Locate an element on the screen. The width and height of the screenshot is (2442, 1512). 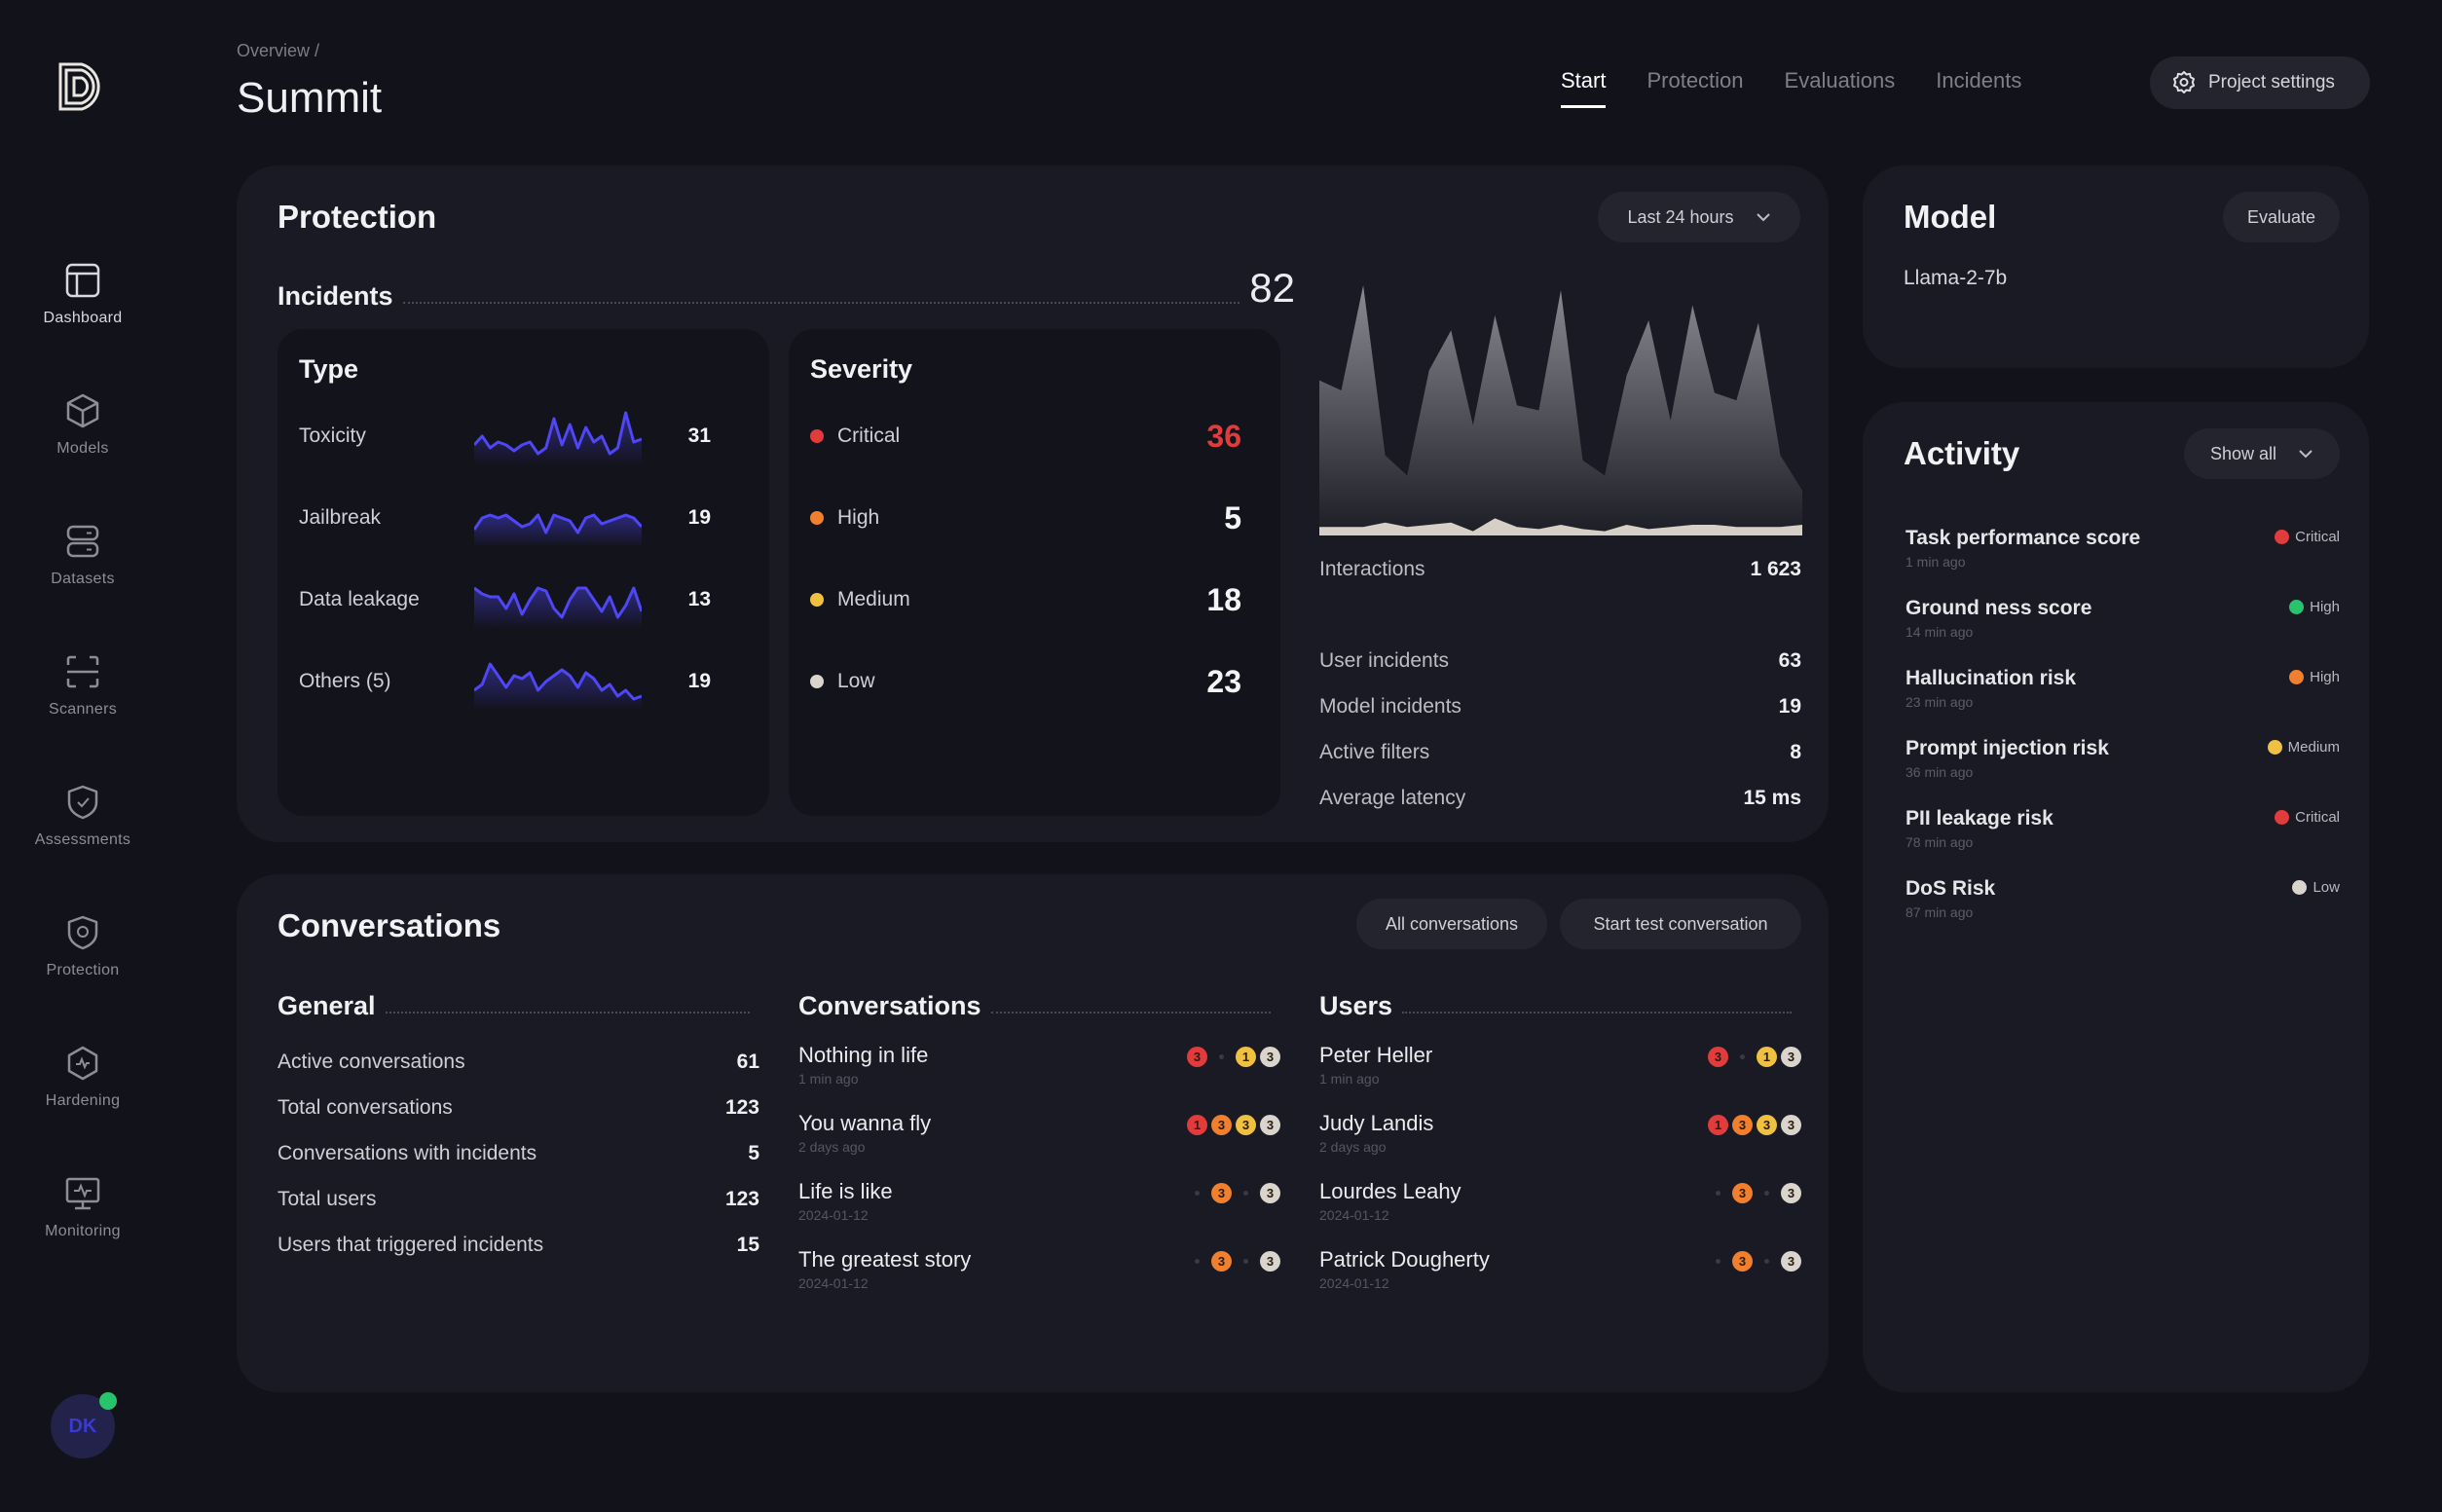
all-conversations-button: All conversations is located at coordinates (1451, 924).